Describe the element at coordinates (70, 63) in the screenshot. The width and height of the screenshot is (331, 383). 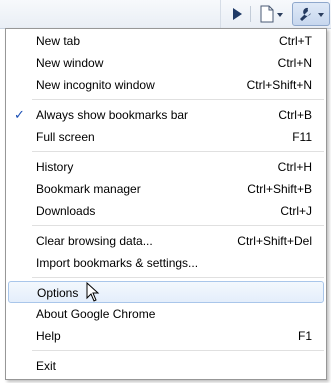
I see `menu-item-label: New window` at that location.